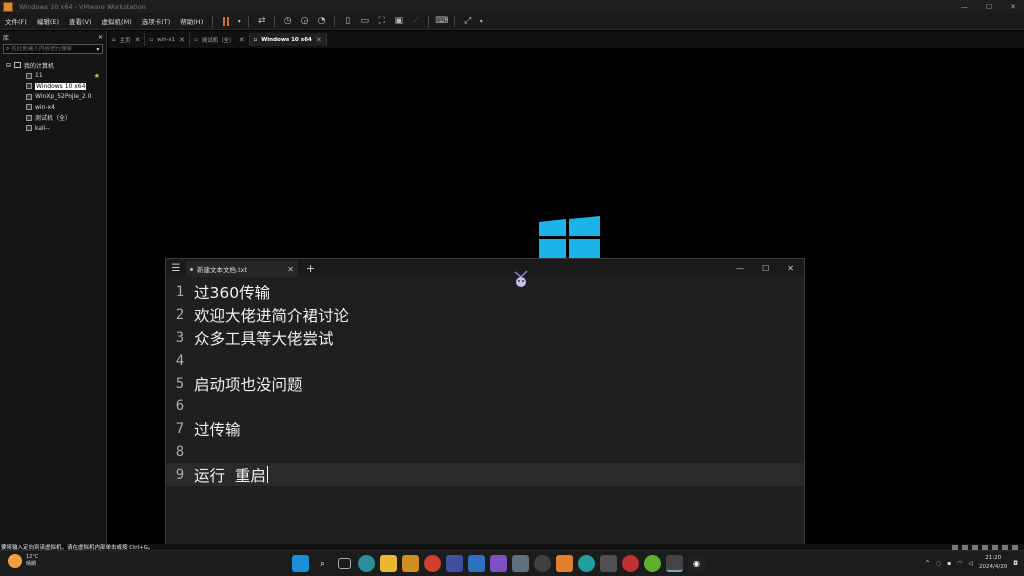 This screenshot has width=1024, height=576. What do you see at coordinates (1005, 547) in the screenshot?
I see `display-icon` at bounding box center [1005, 547].